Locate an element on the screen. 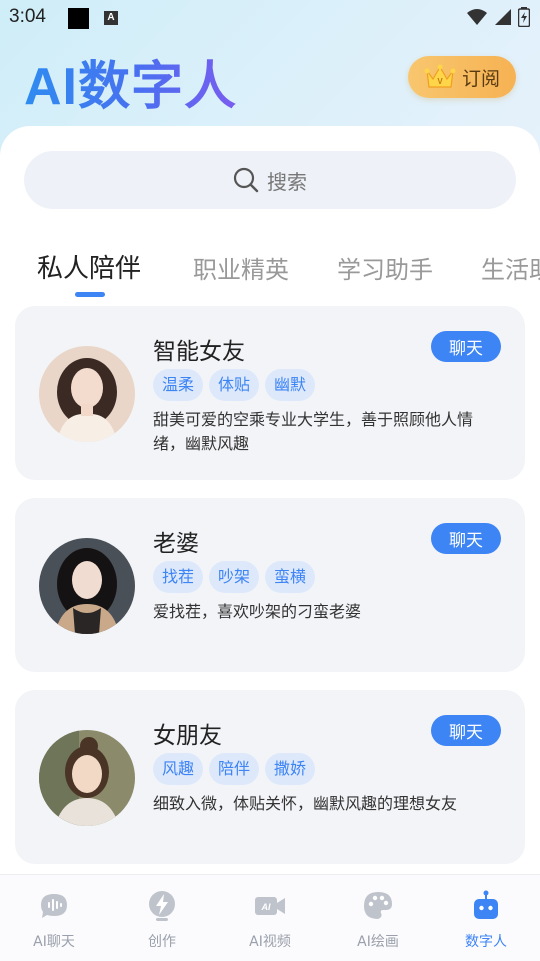 Image resolution: width=540 pixels, height=961 pixels. tag-list: 找茬 吵架 蛮横 is located at coordinates (234, 577).